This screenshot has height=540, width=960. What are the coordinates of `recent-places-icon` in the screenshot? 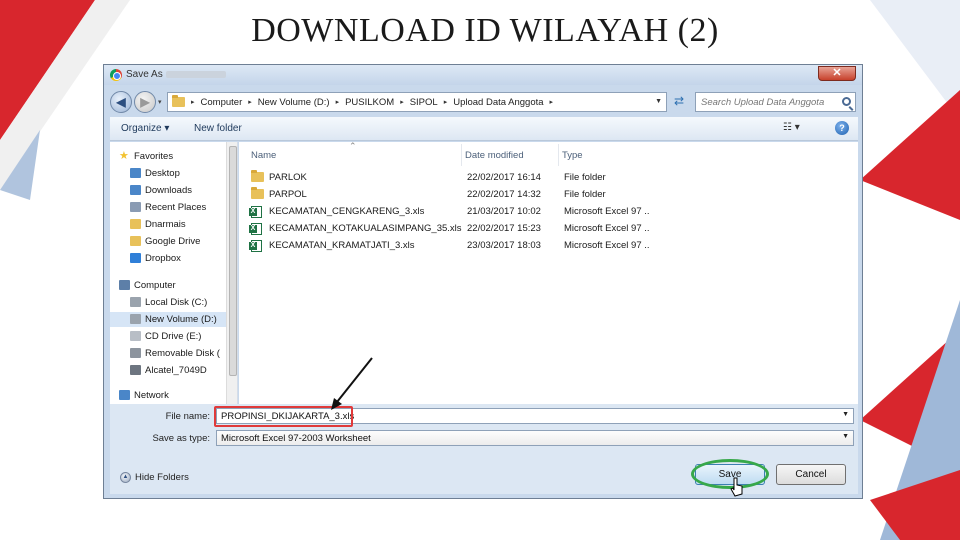 It's located at (135, 207).